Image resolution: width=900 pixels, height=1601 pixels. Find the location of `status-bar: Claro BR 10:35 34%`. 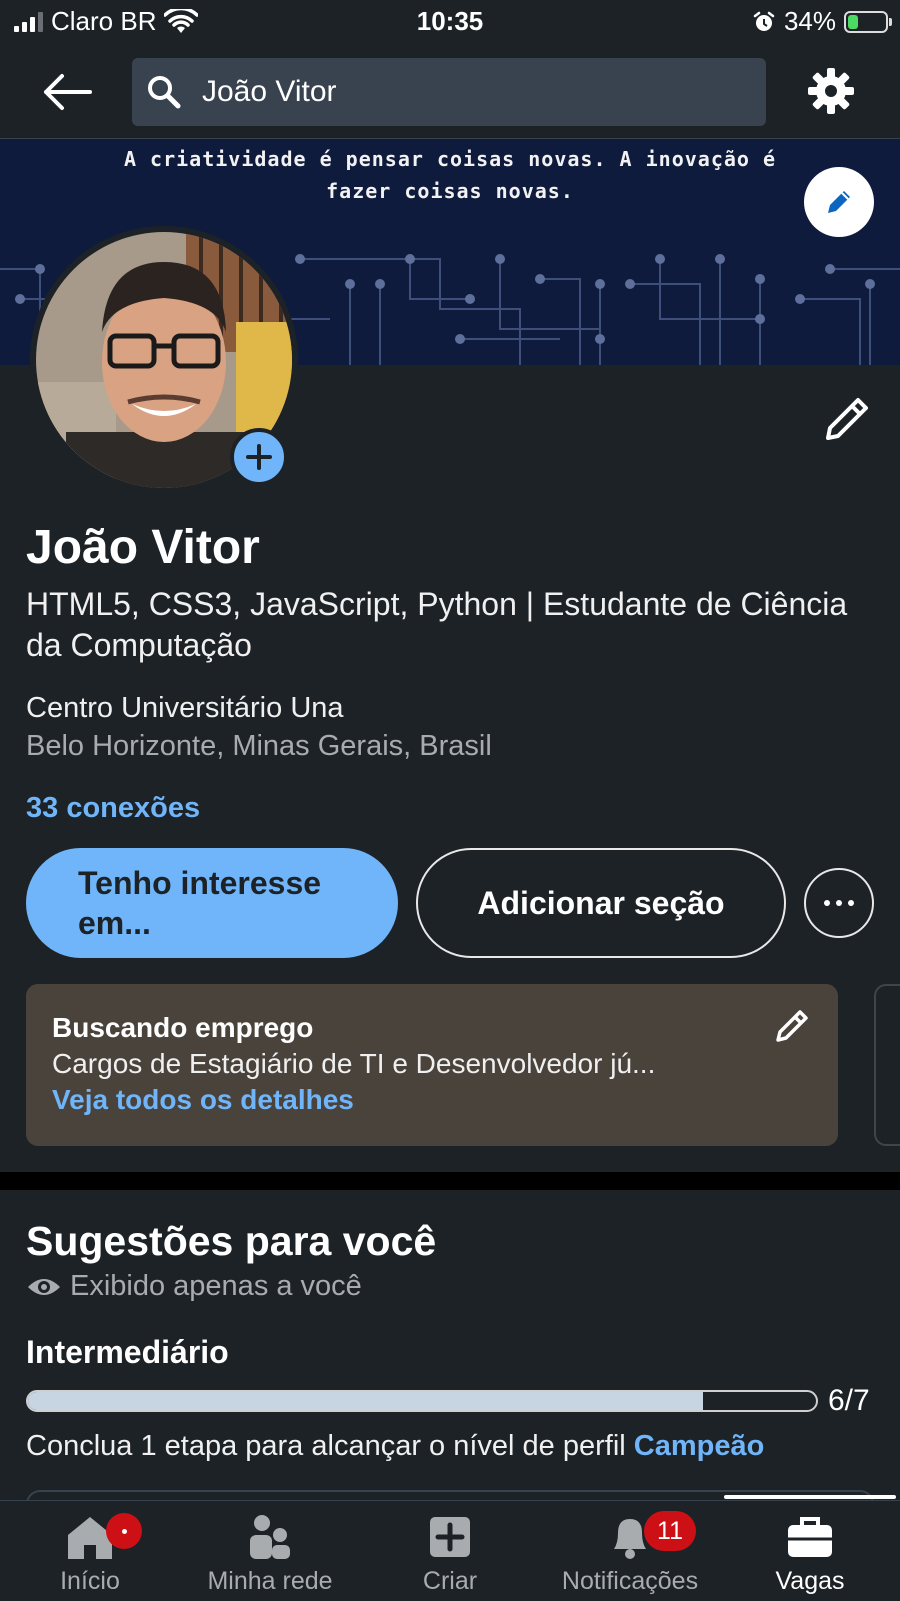

status-bar: Claro BR 10:35 34% is located at coordinates (450, 23).